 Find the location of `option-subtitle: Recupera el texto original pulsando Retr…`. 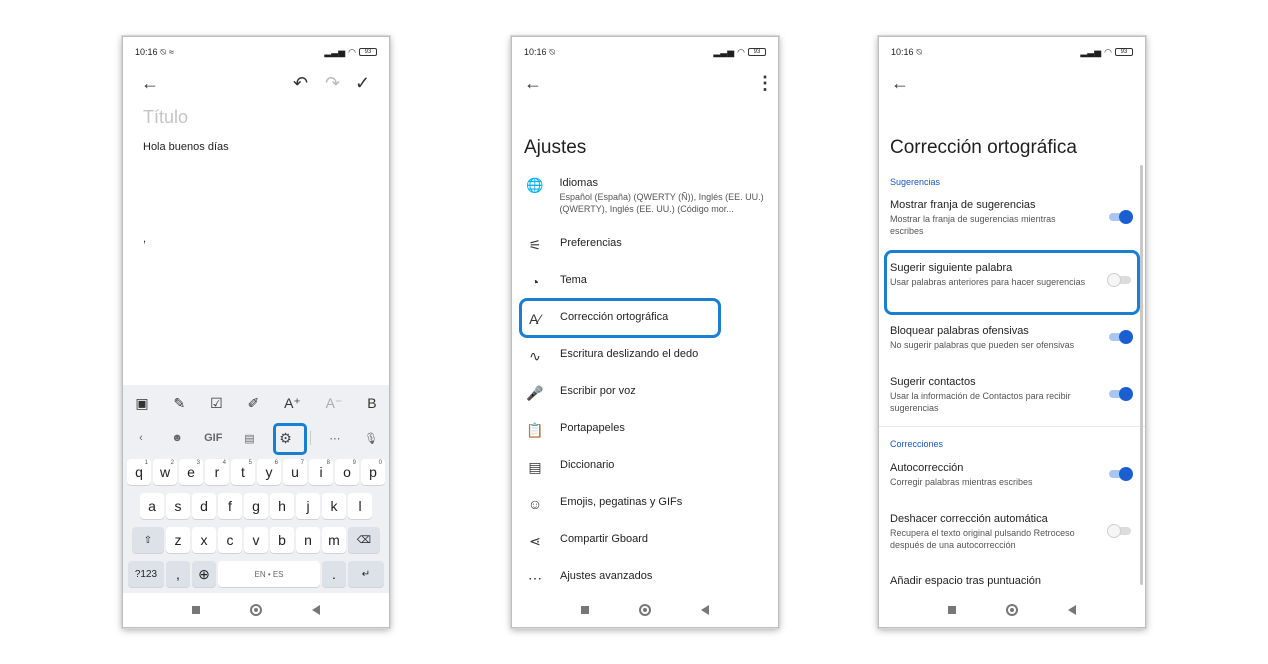

option-subtitle: Recupera el texto original pulsando Retr… is located at coordinates (982, 539).